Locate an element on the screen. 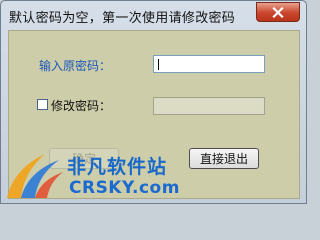 This screenshot has height=240, width=320. window-title: 默认密码为空，第一次使用请修改密码 is located at coordinates (122, 18).